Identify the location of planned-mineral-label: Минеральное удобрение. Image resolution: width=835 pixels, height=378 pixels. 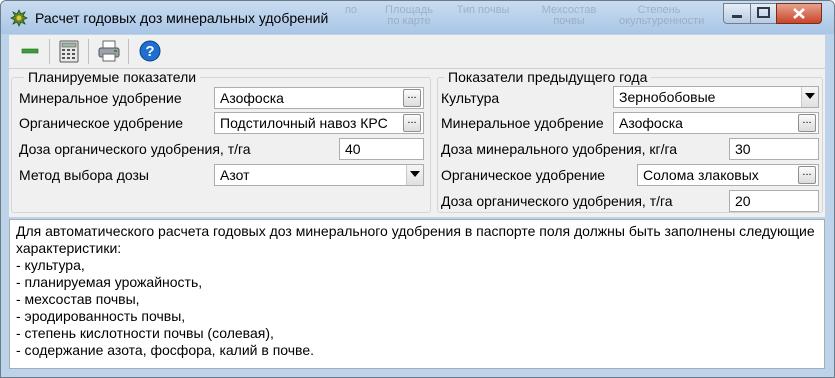
(100, 98).